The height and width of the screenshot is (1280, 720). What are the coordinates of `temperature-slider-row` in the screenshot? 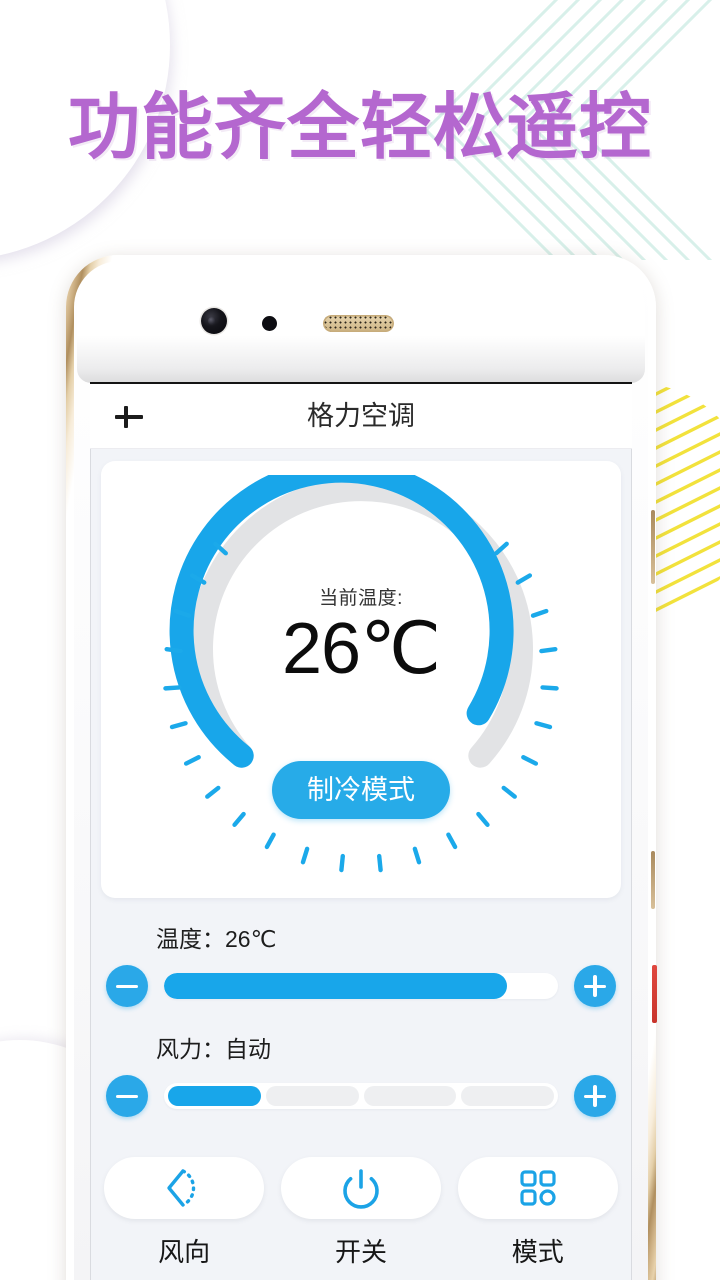 It's located at (361, 986).